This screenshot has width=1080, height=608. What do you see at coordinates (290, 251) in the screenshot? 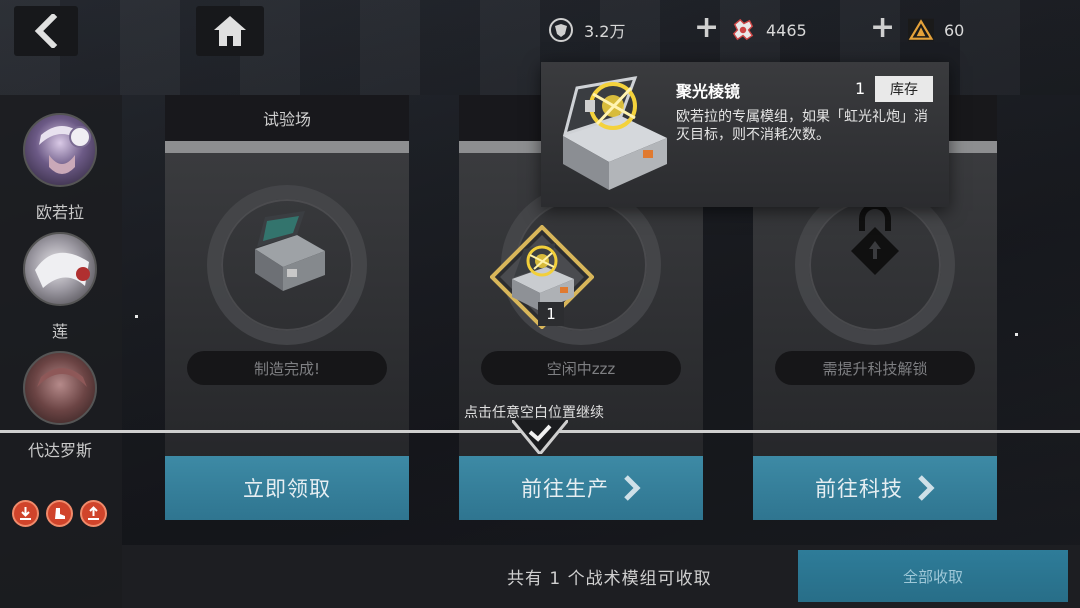
I see `module-box-icon` at bounding box center [290, 251].